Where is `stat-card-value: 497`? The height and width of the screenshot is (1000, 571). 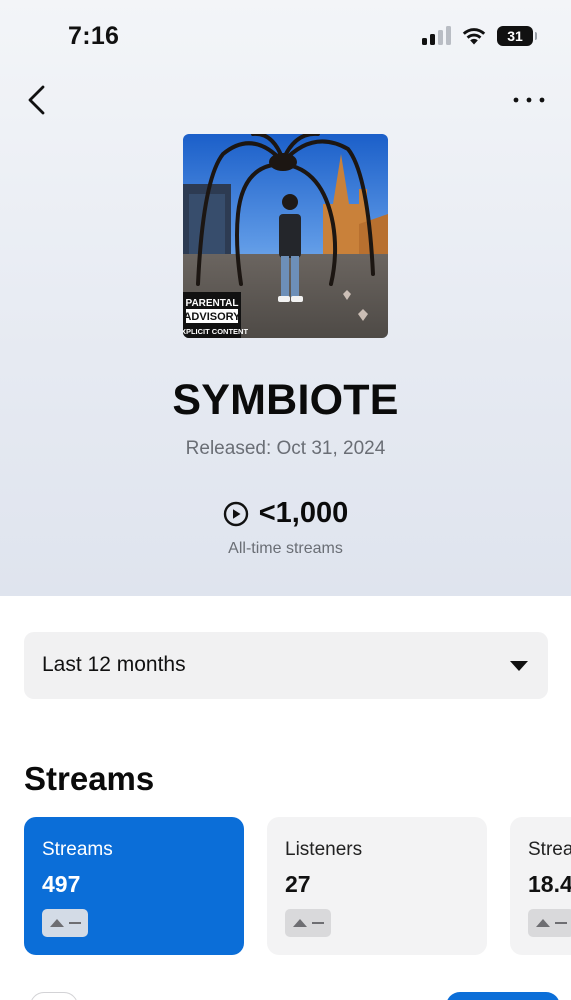 stat-card-value: 497 is located at coordinates (61, 884).